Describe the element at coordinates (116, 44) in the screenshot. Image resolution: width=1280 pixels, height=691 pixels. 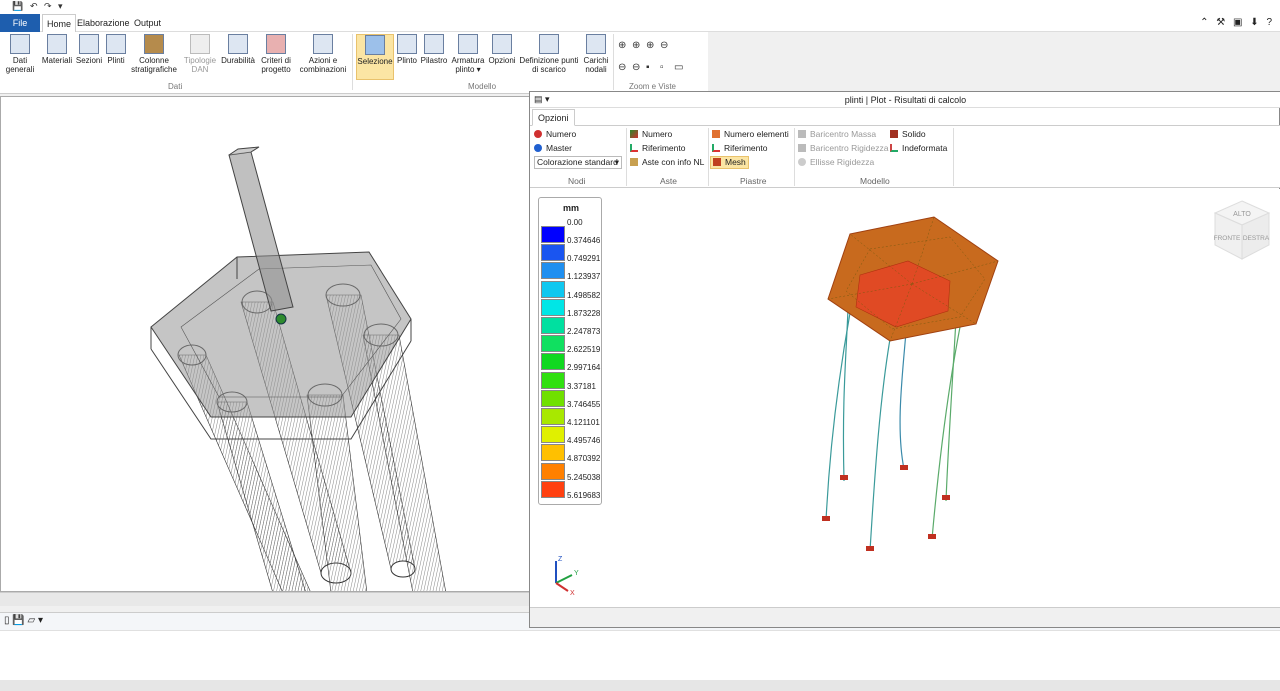
I see `plinti-icon` at that location.